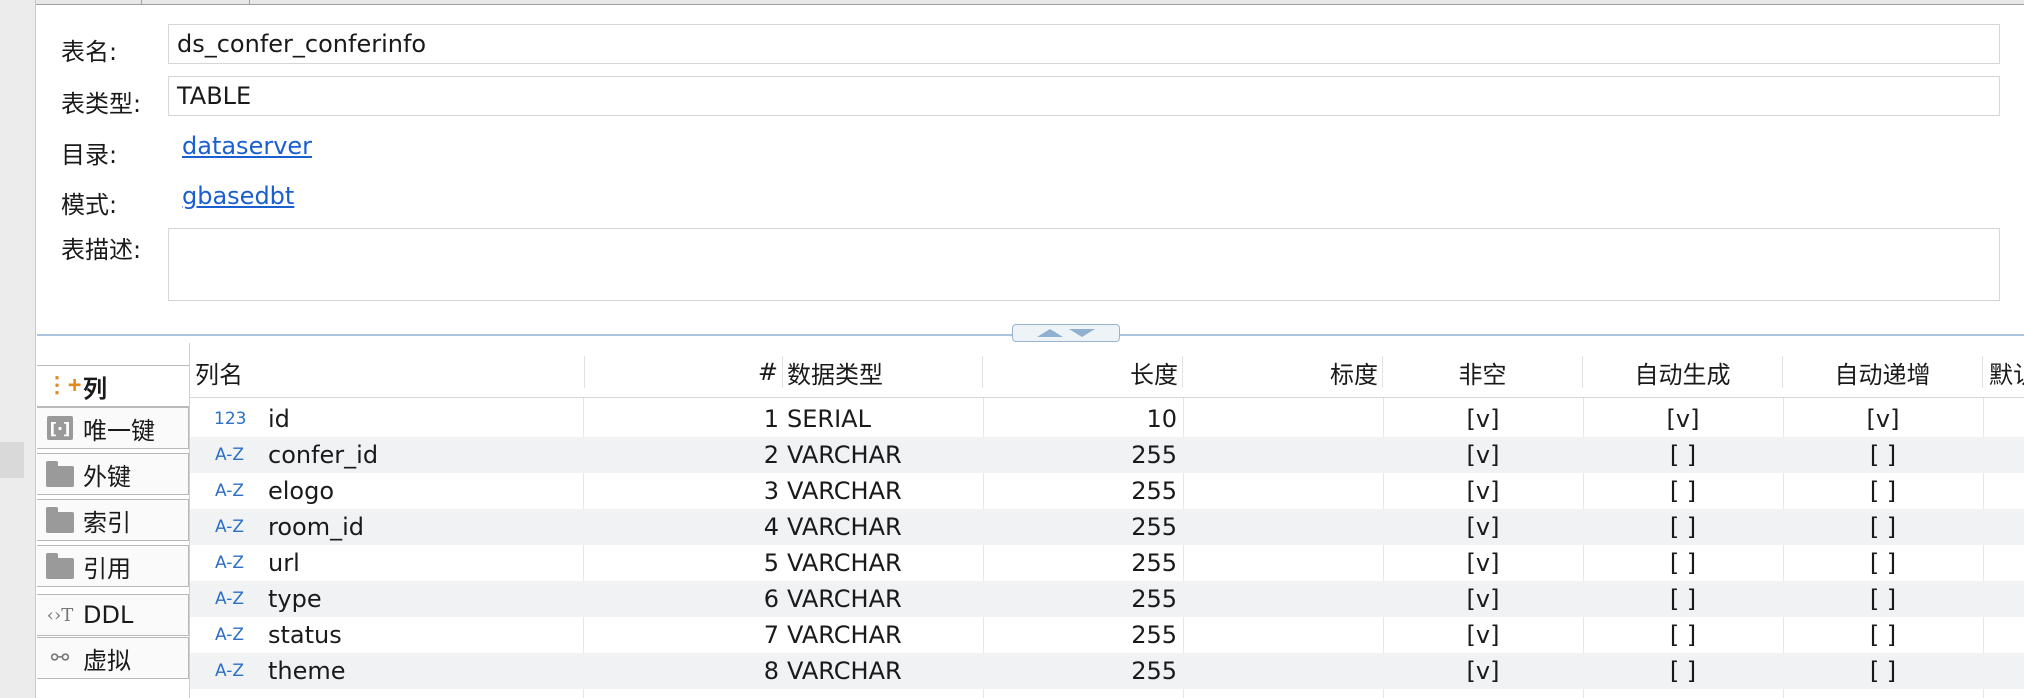 Image resolution: width=2024 pixels, height=698 pixels. Describe the element at coordinates (1883, 372) in the screenshot. I see `header-auto-increment: 自动递增` at that location.